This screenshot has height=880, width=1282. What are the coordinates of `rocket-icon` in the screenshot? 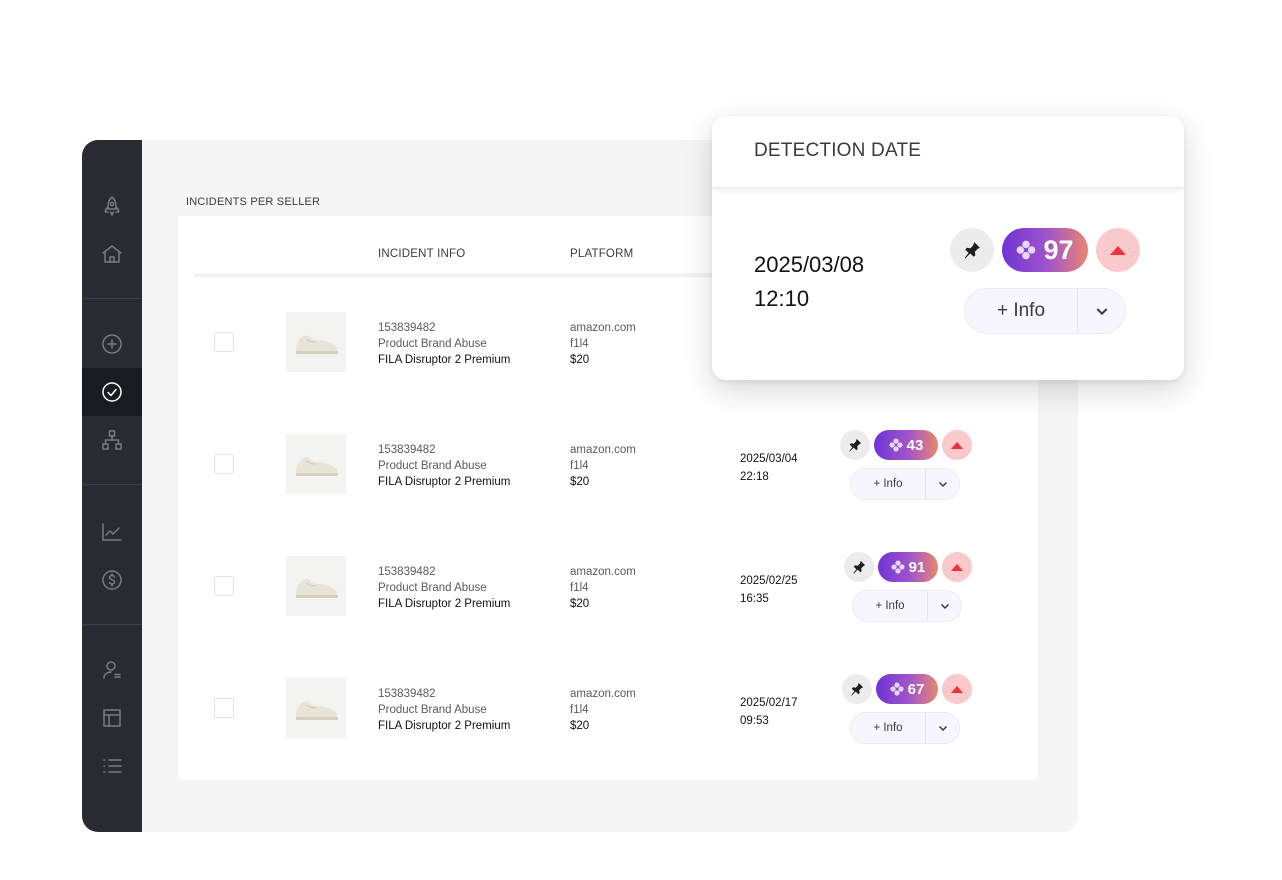 It's located at (112, 206).